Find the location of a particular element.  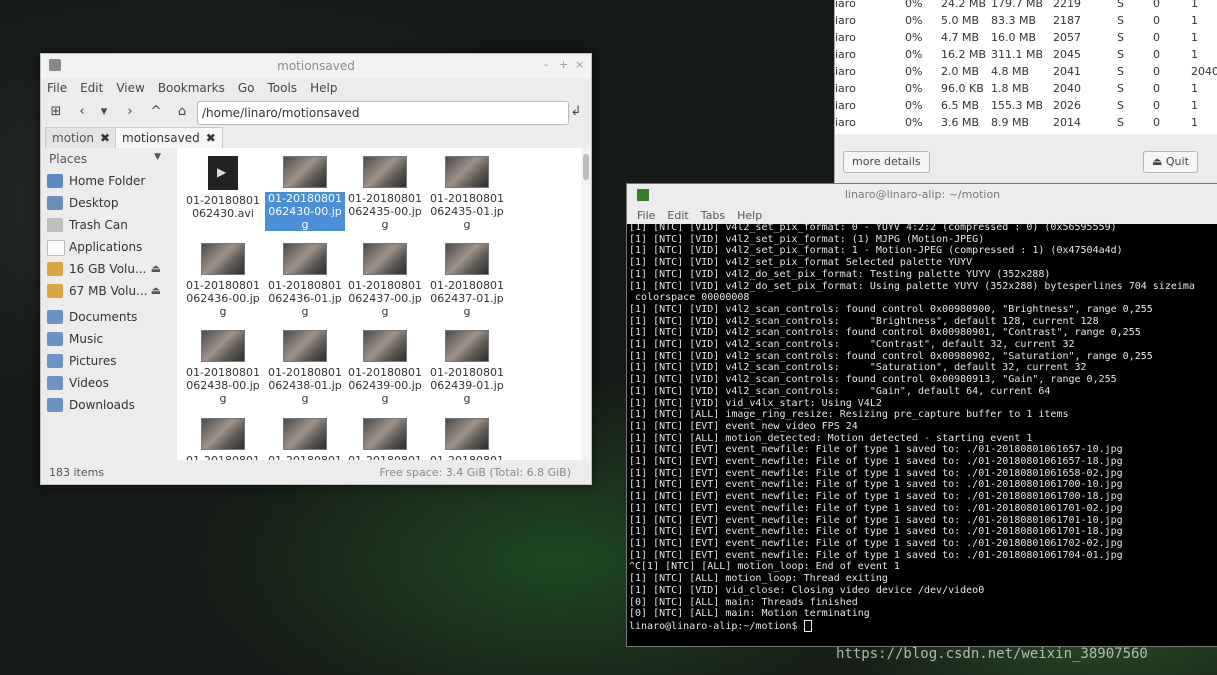

up-icon: ^ is located at coordinates (156, 112).